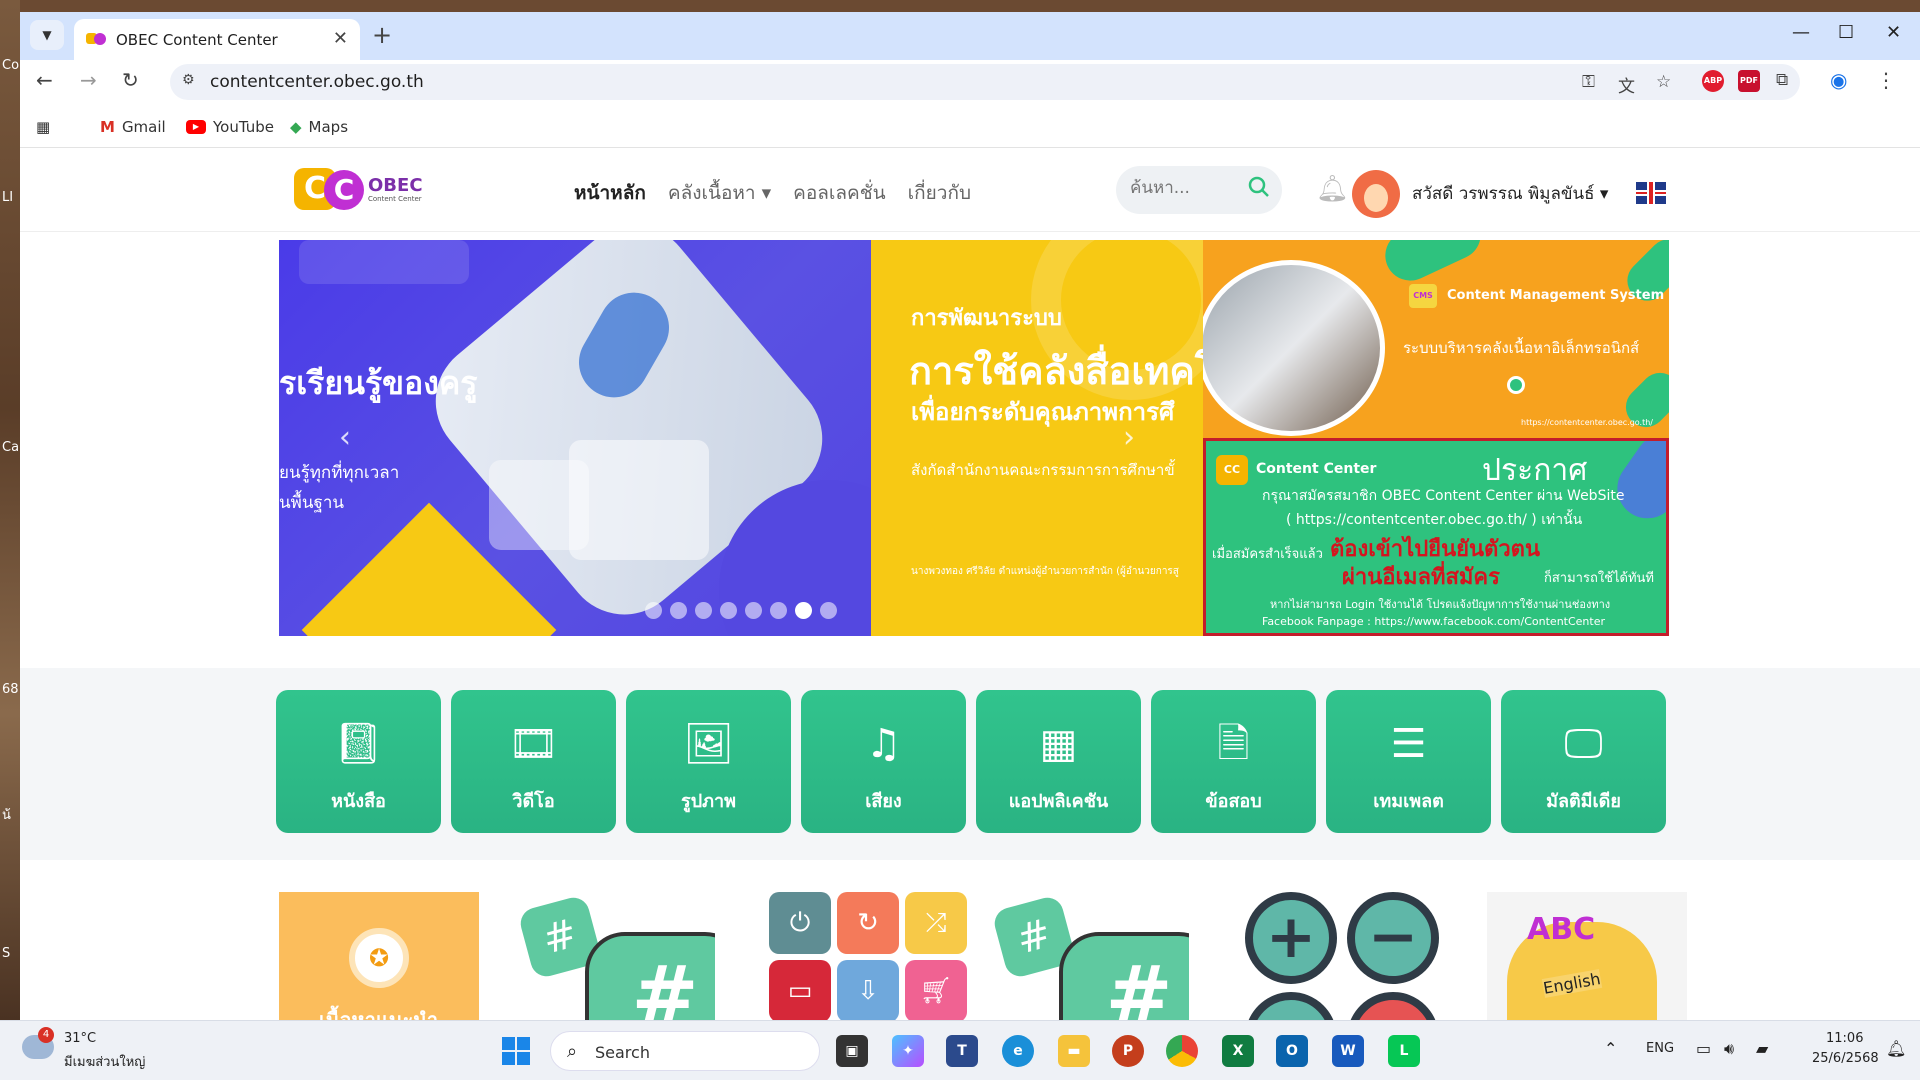 Image resolution: width=1920 pixels, height=1080 pixels. I want to click on site-info-icon: ⚙, so click(188, 80).